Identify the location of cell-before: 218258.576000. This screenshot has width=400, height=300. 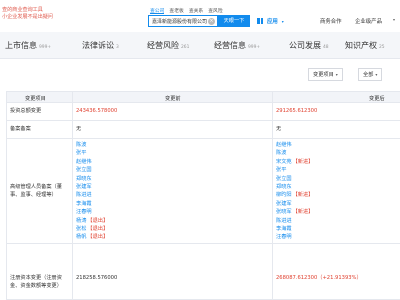
(173, 271).